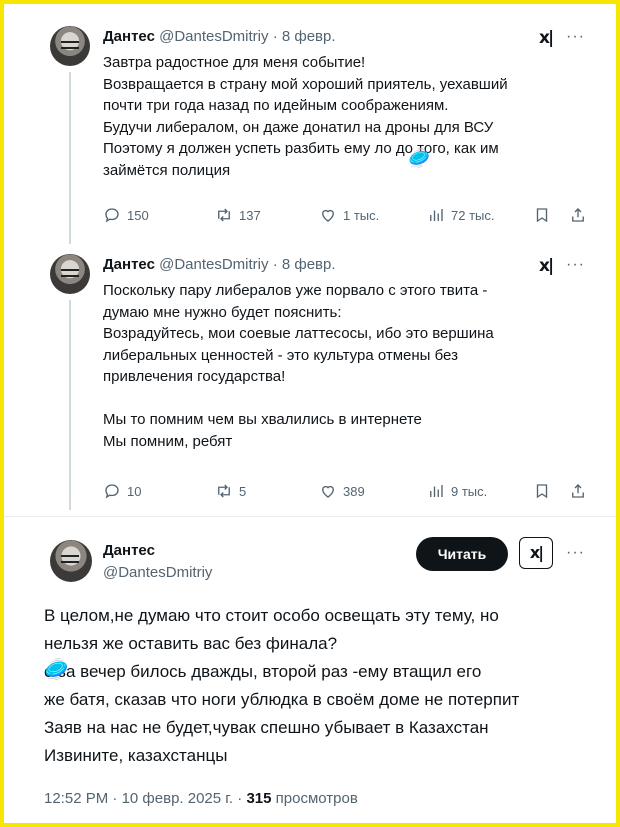 The image size is (620, 827). Describe the element at coordinates (122, 491) in the screenshot. I see `reply-button: 10` at that location.